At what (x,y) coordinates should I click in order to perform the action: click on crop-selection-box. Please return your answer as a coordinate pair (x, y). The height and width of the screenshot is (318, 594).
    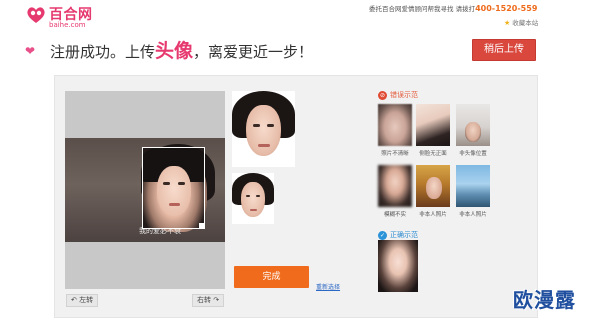
    Looking at the image, I should click on (173, 188).